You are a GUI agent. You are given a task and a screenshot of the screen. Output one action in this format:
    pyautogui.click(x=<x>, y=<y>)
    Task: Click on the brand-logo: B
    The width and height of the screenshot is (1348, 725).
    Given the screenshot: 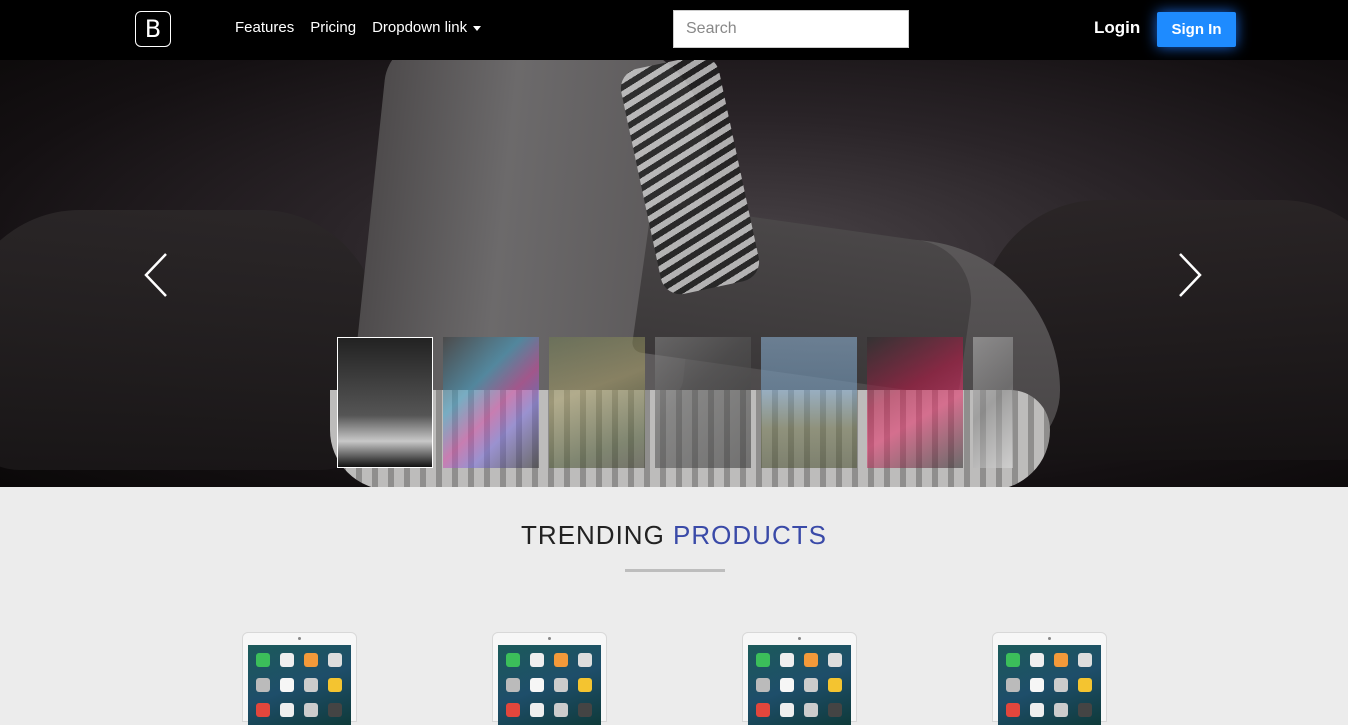 What is the action you would take?
    pyautogui.click(x=153, y=29)
    